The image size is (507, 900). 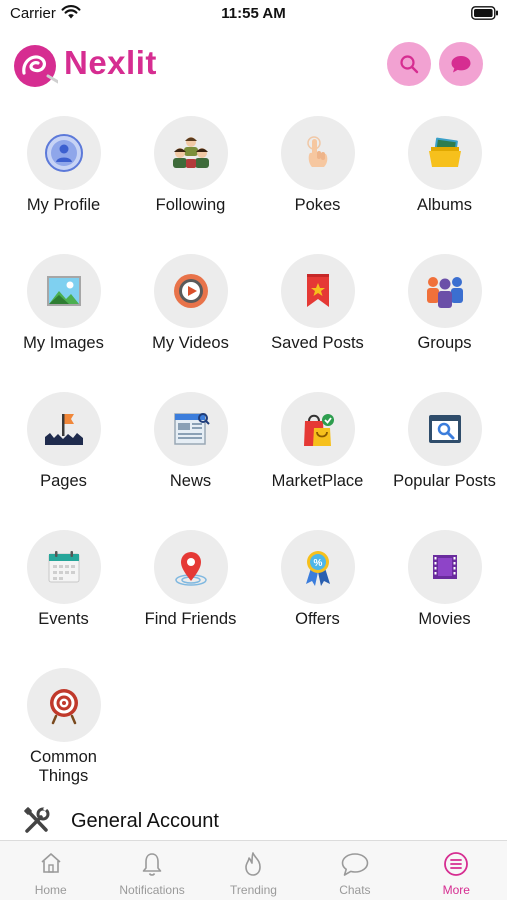 I want to click on tab-more: More, so click(x=456, y=870).